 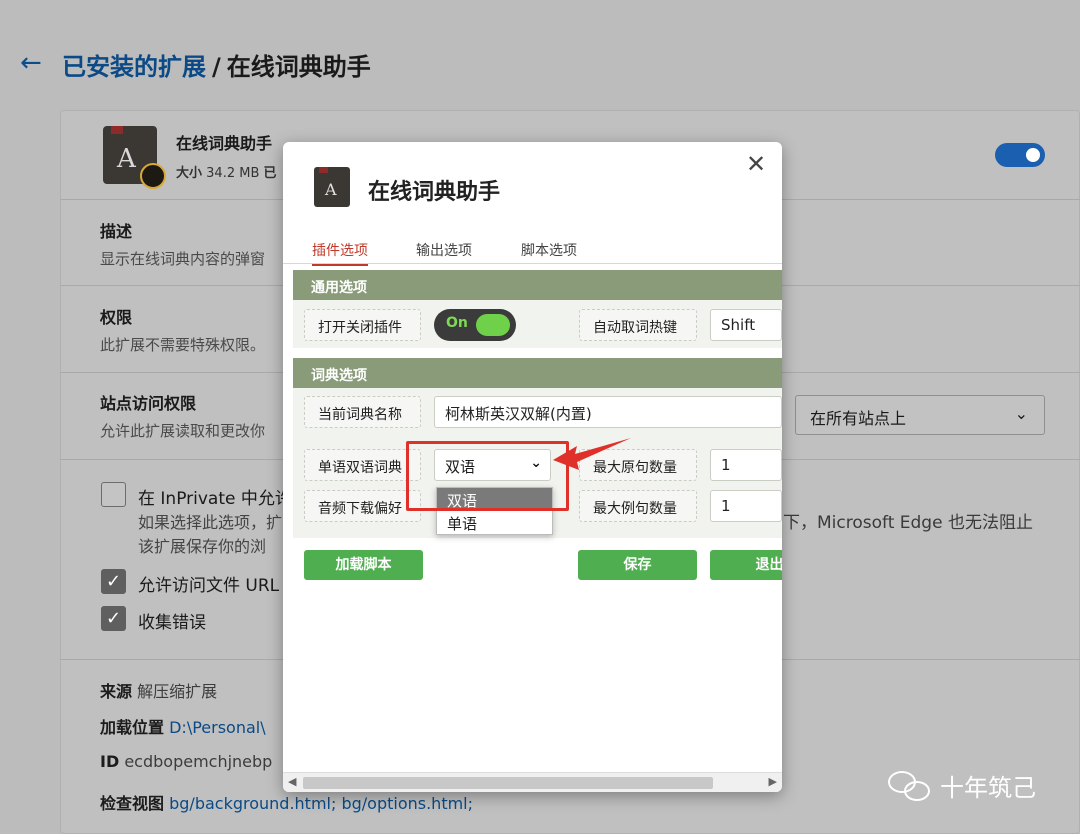 I want to click on tab-script-options: 脚本选项, so click(x=549, y=252).